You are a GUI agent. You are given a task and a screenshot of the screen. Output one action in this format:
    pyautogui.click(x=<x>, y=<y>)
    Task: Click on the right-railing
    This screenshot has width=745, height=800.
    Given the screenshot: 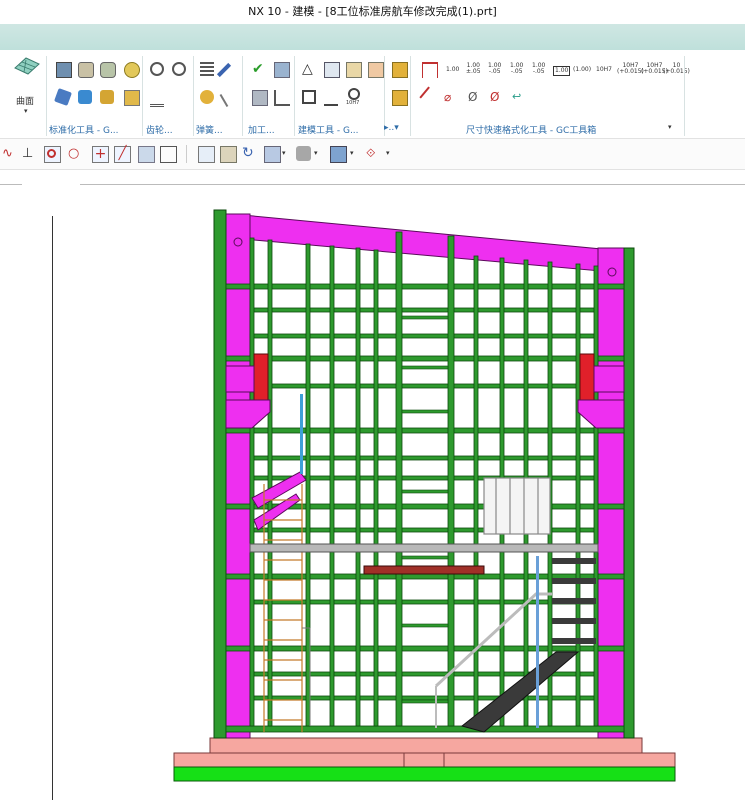 What is the action you would take?
    pyautogui.click(x=517, y=506)
    